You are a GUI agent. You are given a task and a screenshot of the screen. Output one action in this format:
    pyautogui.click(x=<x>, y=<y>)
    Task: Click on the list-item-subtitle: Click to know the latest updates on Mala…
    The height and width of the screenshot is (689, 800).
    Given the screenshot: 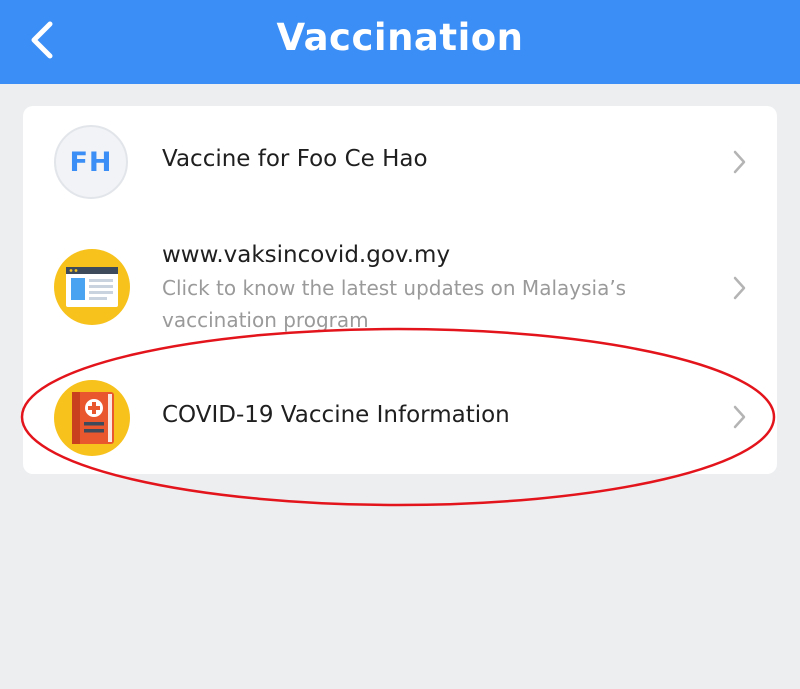 What is the action you would take?
    pyautogui.click(x=394, y=304)
    